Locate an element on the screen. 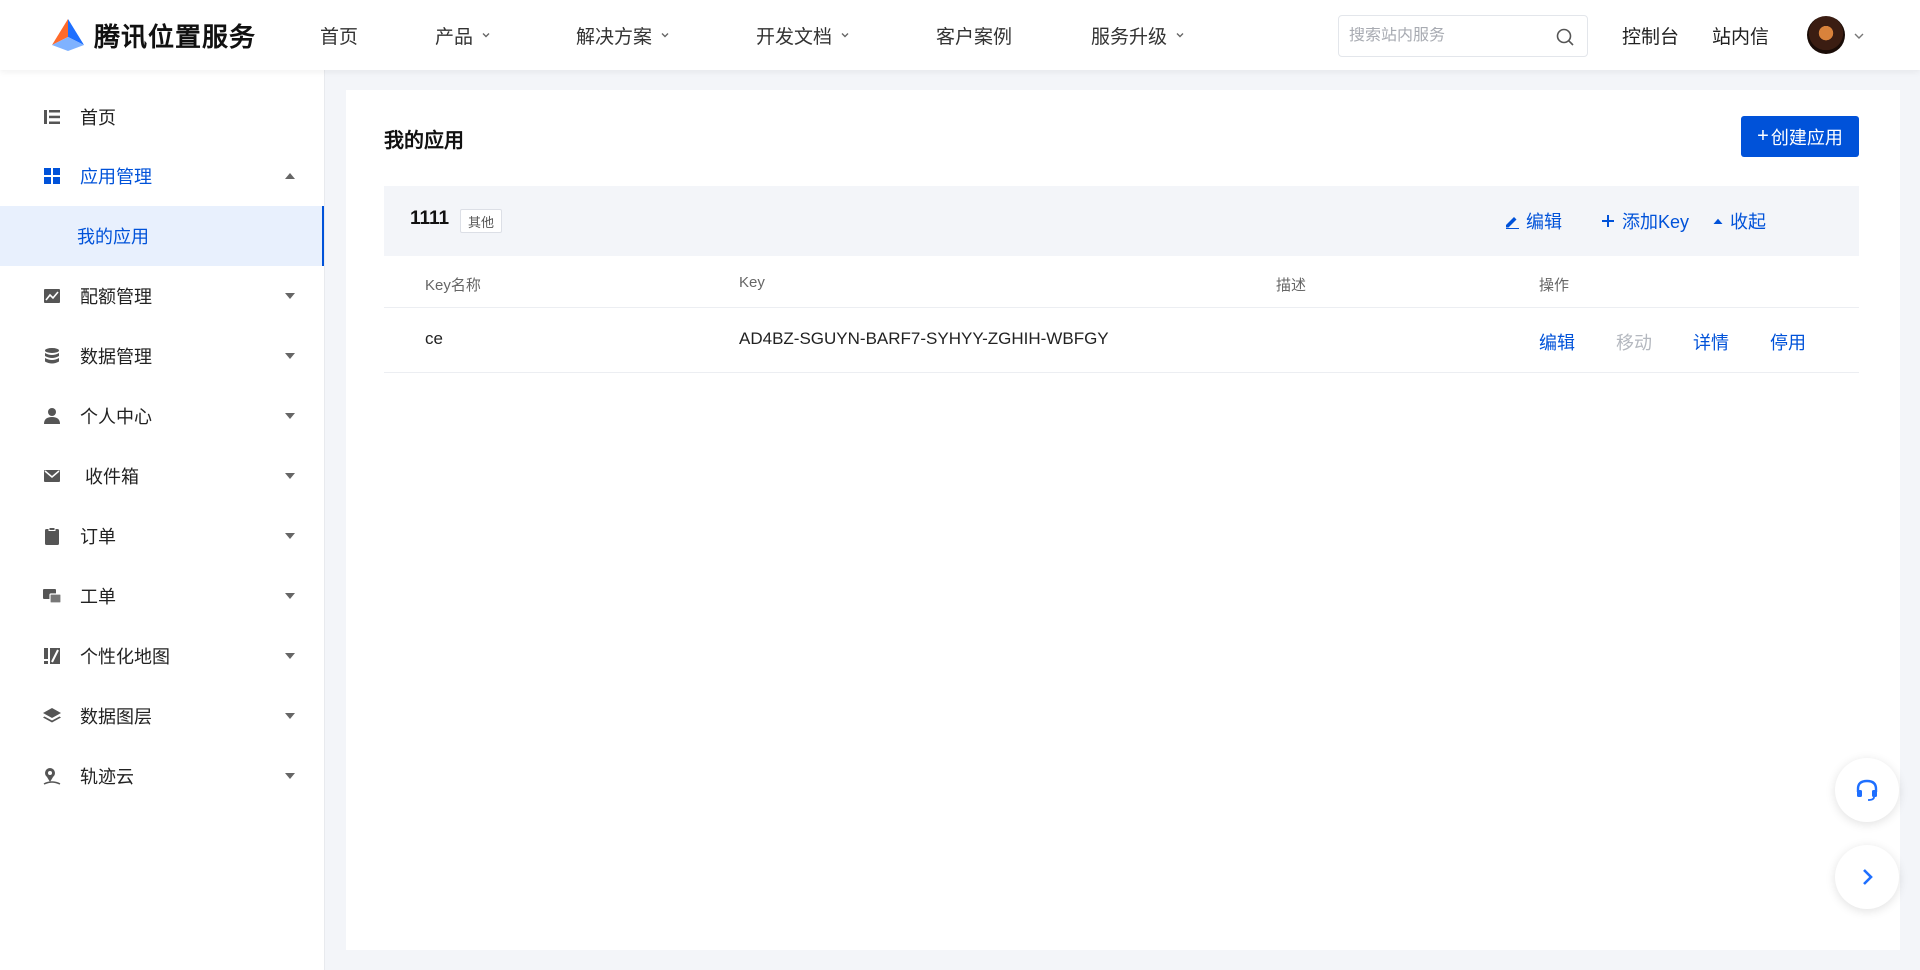  collapse-button: 收起 is located at coordinates (1739, 221).